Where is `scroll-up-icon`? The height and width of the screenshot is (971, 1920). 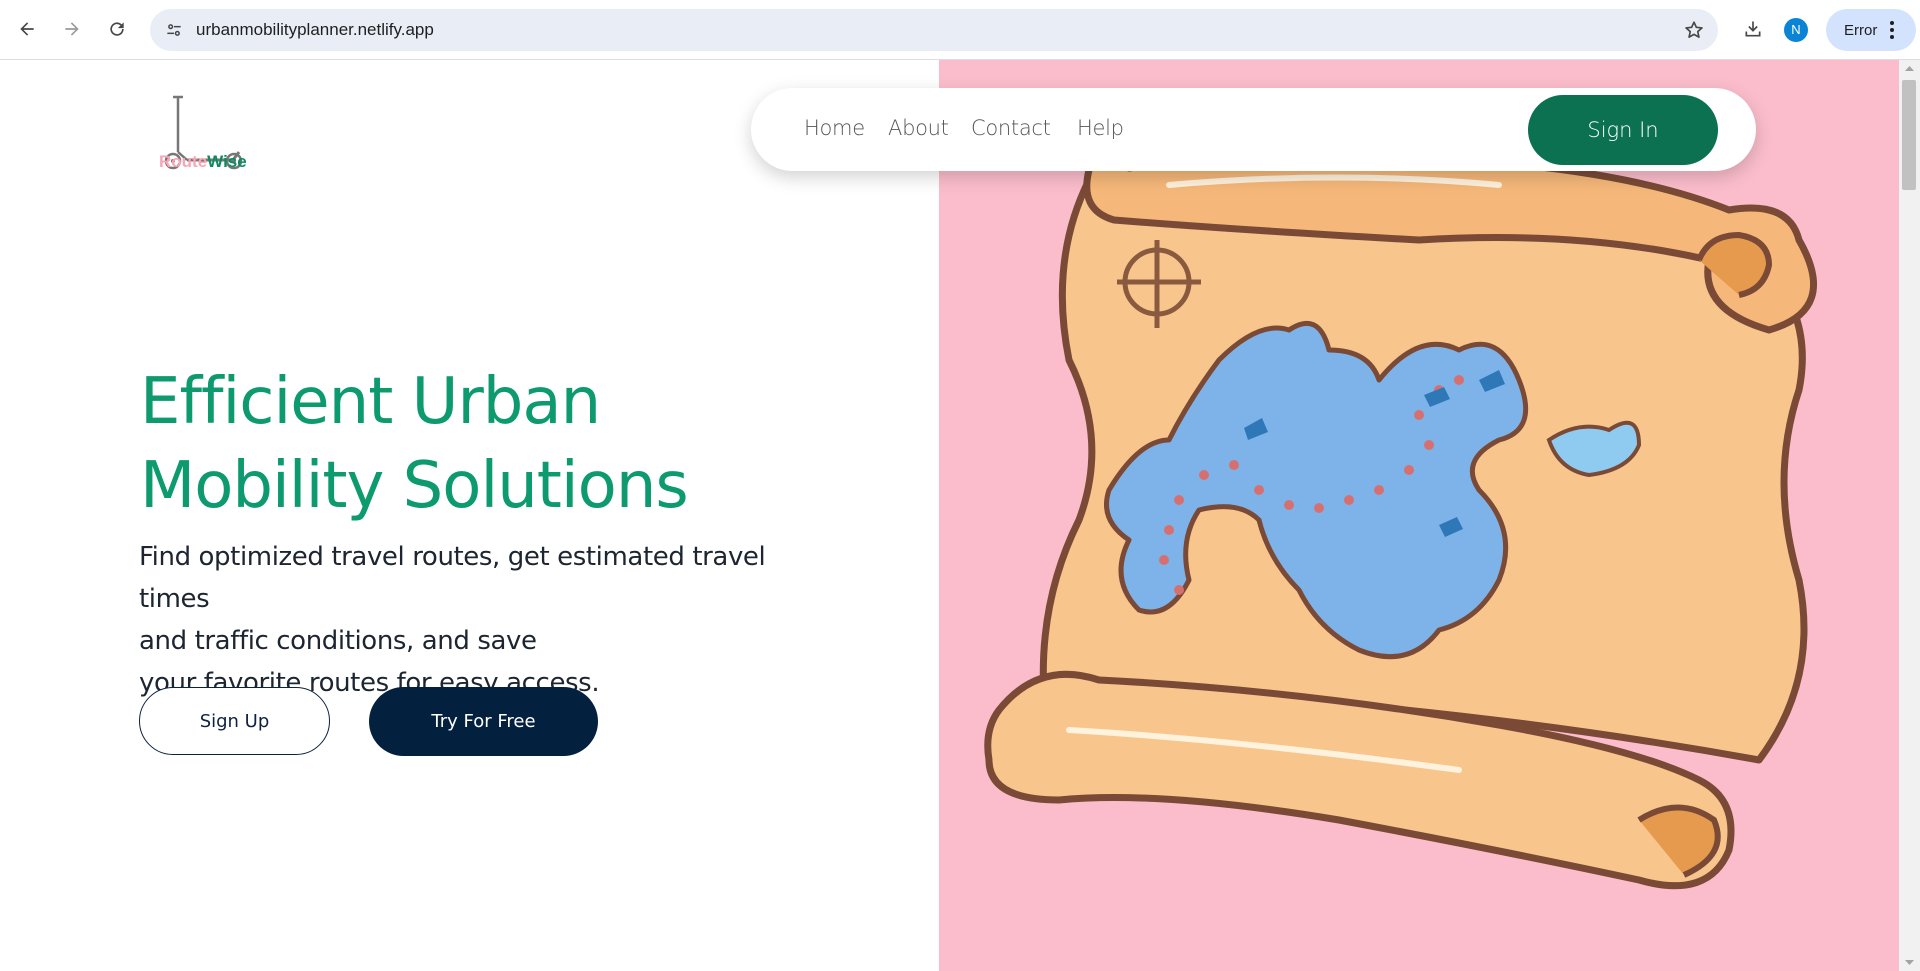 scroll-up-icon is located at coordinates (1909, 69).